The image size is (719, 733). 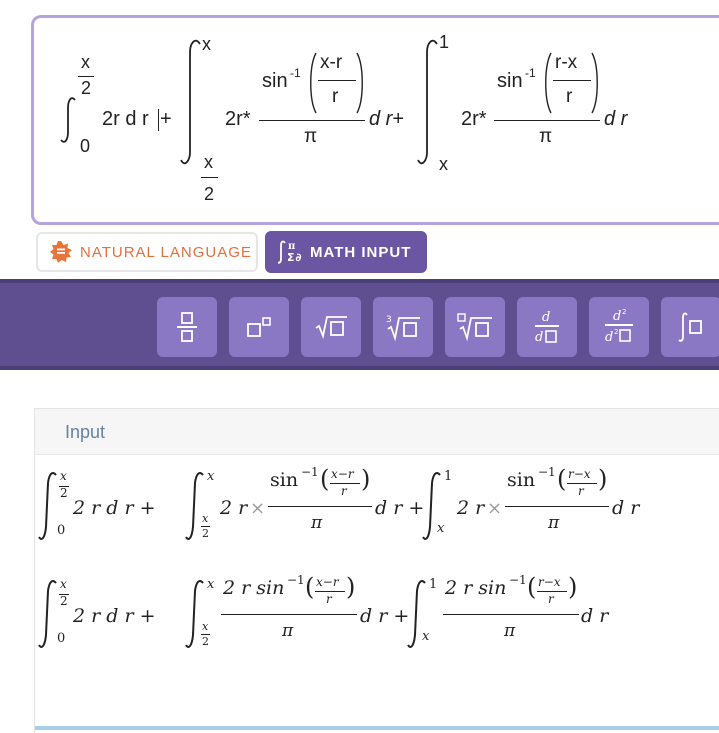 I want to click on exponent-icon, so click(x=259, y=327).